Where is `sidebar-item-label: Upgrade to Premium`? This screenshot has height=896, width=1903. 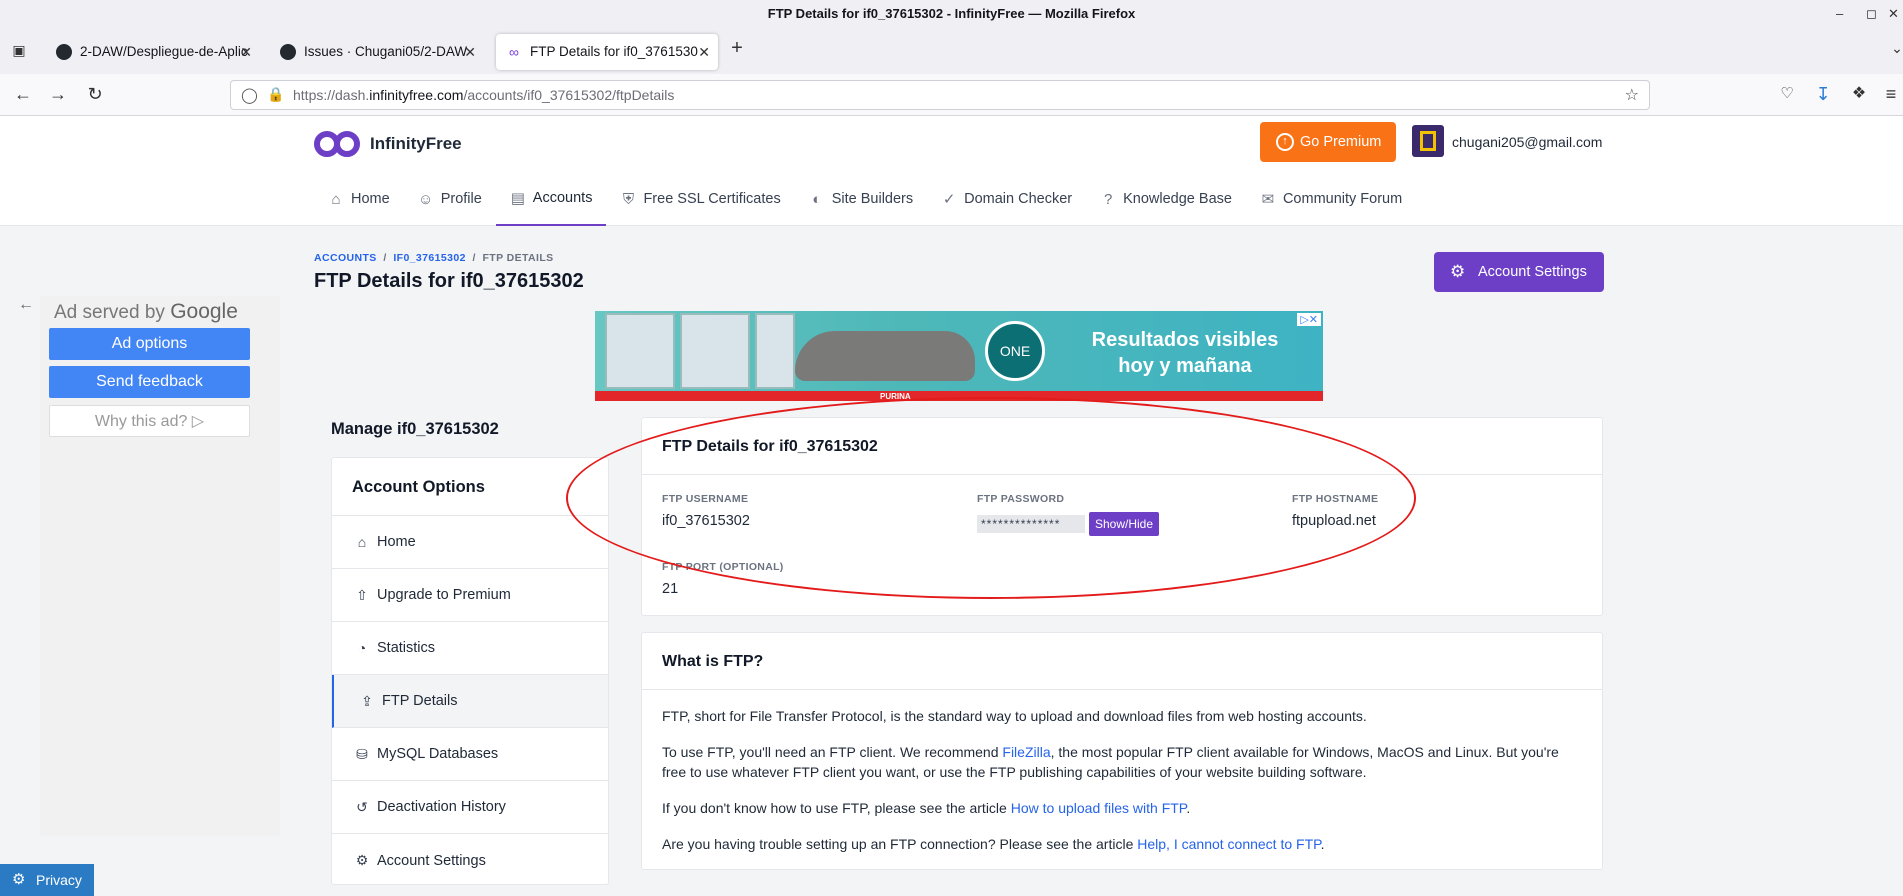 sidebar-item-label: Upgrade to Premium is located at coordinates (444, 595).